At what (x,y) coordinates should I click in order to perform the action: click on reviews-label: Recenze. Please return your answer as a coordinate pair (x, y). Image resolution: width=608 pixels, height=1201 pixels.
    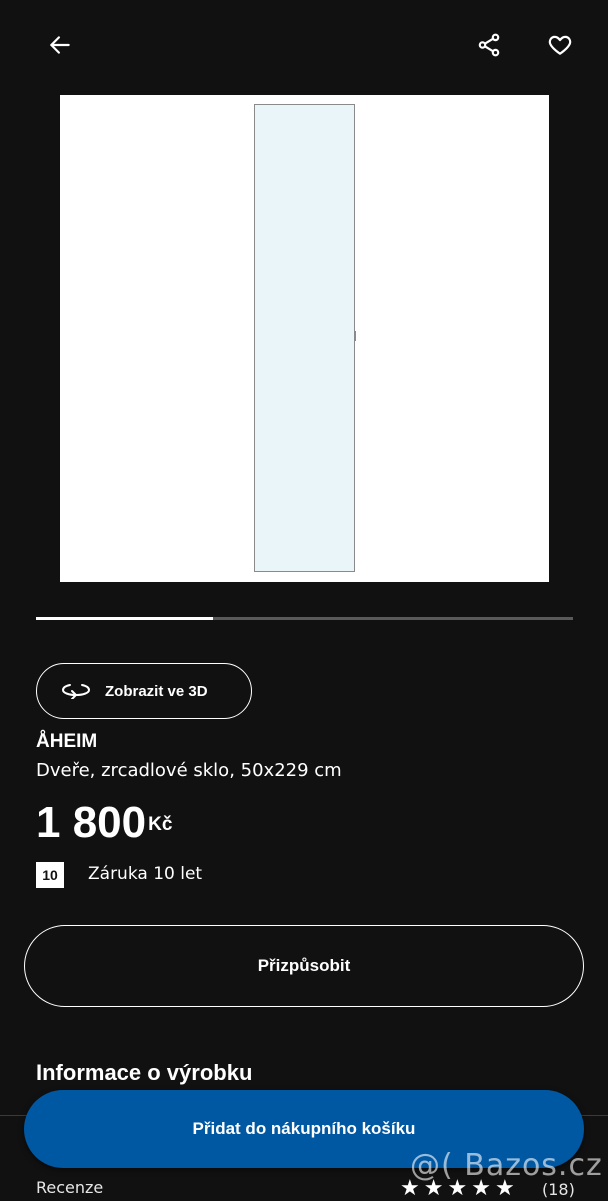
    Looking at the image, I should click on (69, 1187).